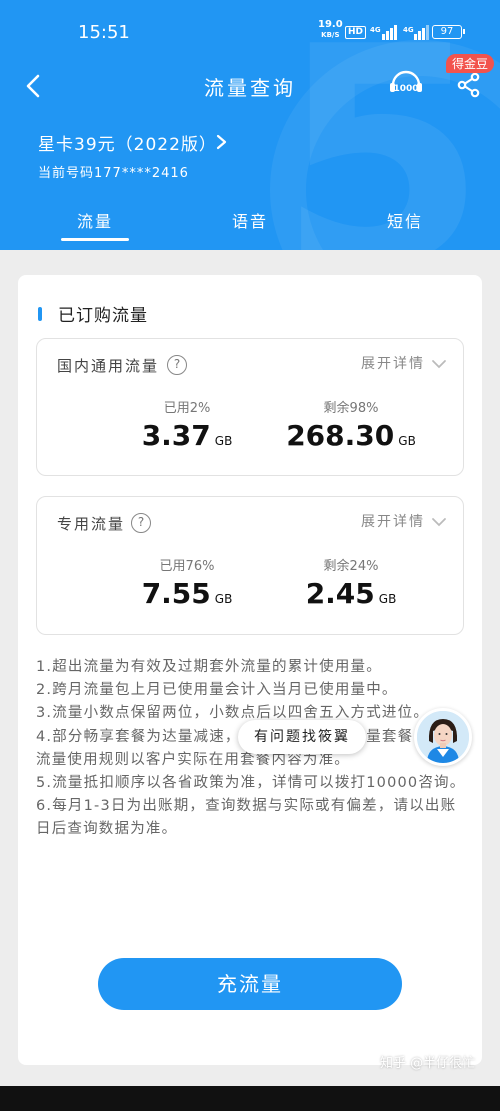  Describe the element at coordinates (127, 142) in the screenshot. I see `plan-name: 星卡39元（2022版）` at that location.